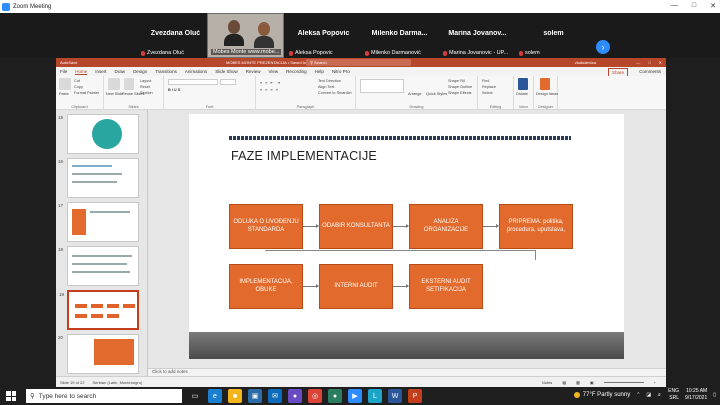  I want to click on design-ideas-label: Design Ideas, so click(547, 94).